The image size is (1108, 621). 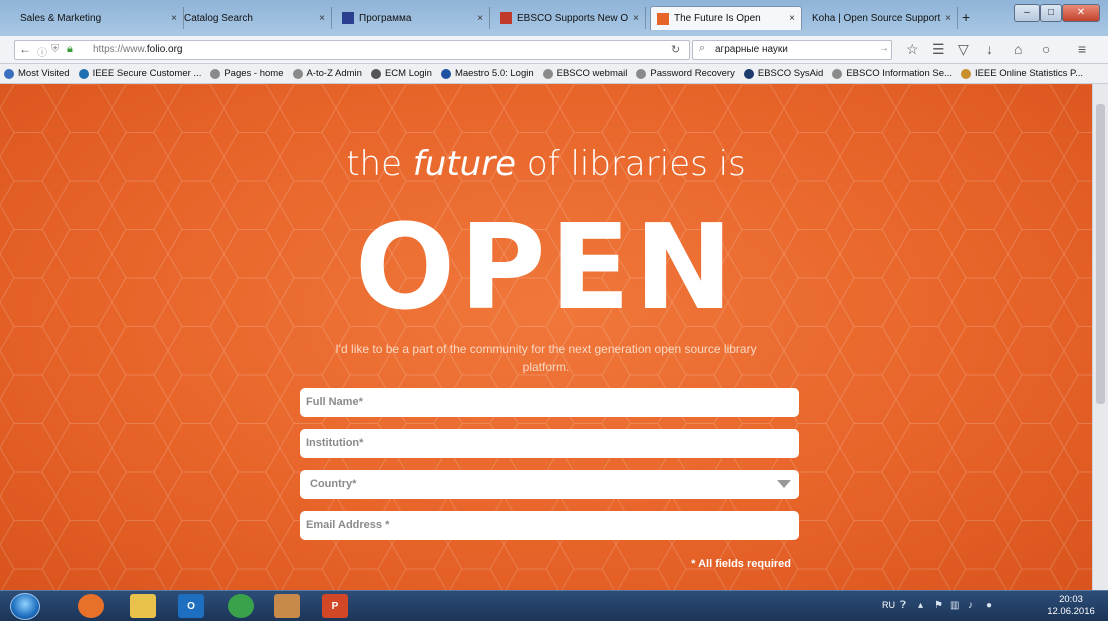 I want to click on email-placeholder: Email Address *, so click(x=348, y=525).